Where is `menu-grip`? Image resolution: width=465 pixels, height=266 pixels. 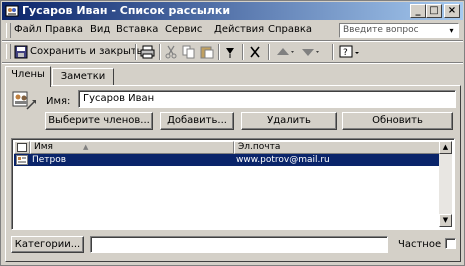 menu-grip is located at coordinates (8, 30).